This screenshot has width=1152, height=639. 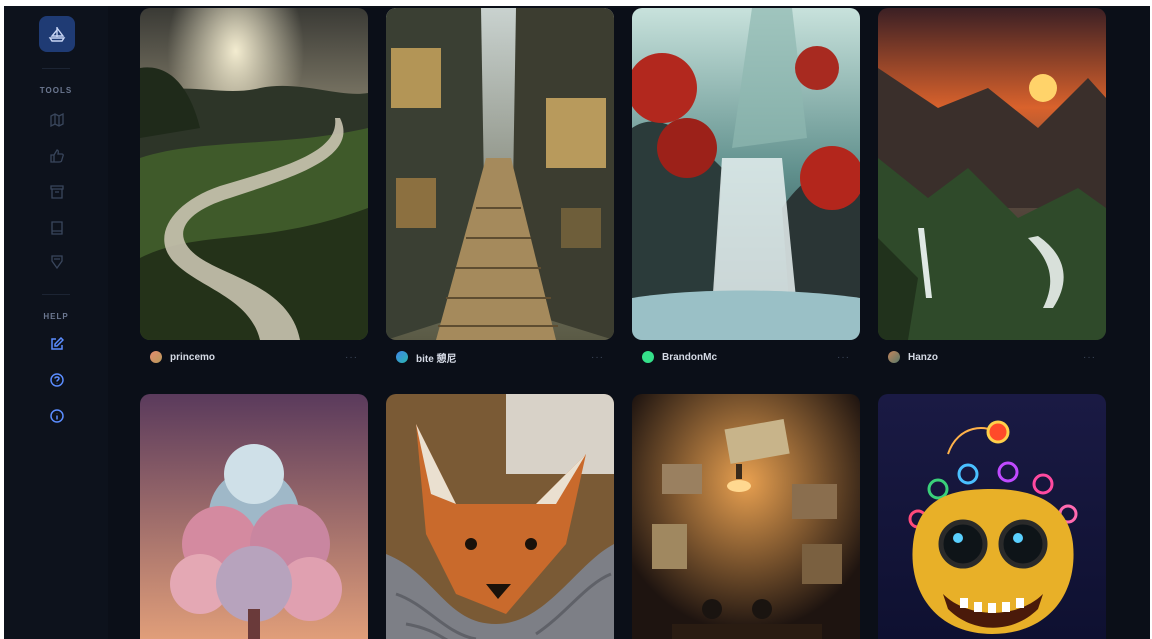 I want to click on tools-section-label: TOOLS, so click(x=56, y=90).